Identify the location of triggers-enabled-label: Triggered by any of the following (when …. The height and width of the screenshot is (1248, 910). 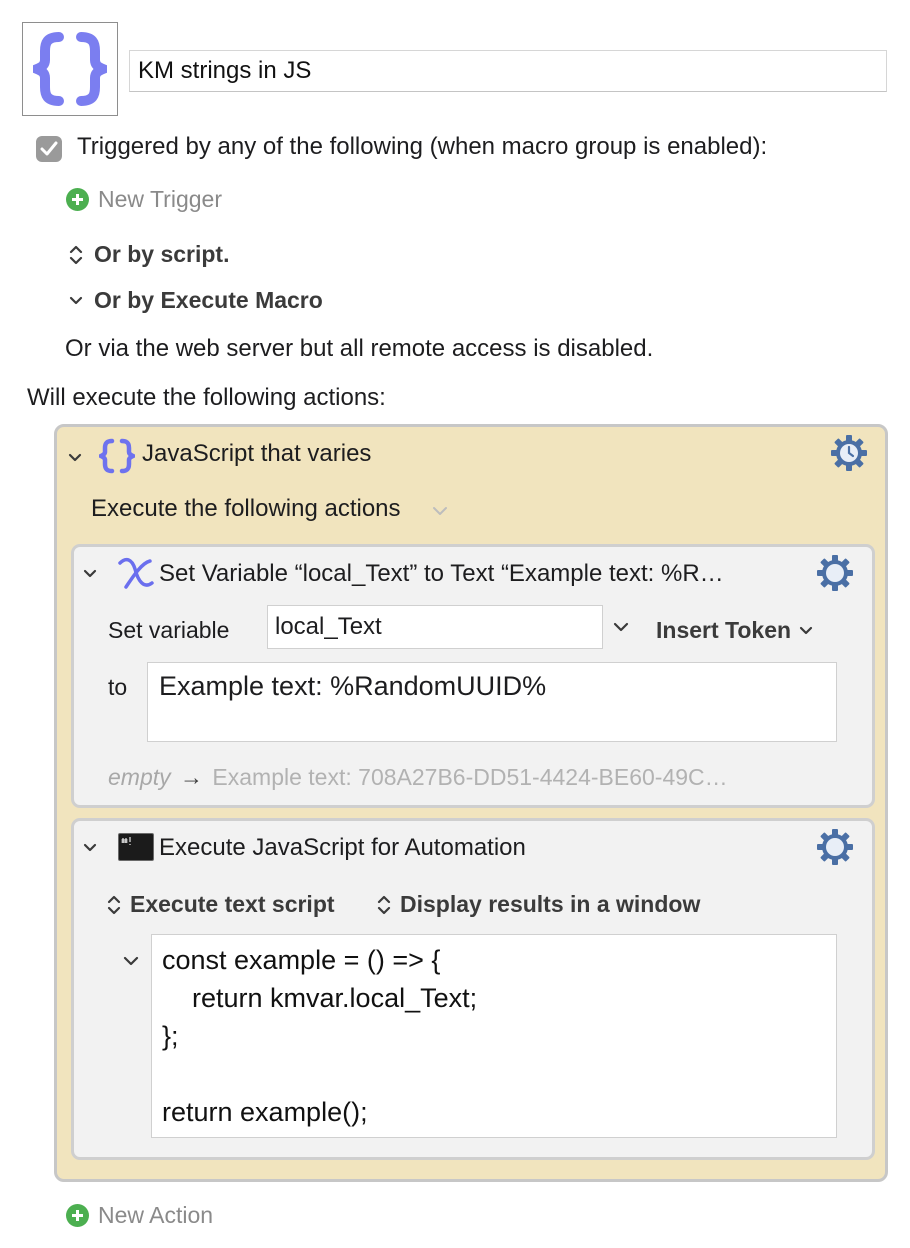
(422, 146).